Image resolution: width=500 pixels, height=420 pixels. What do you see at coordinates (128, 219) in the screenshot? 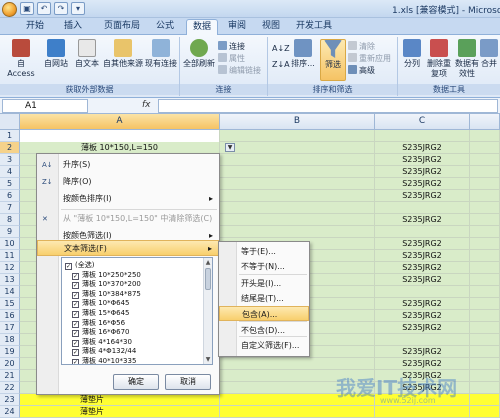
I see `clear-filter-item: ✕ 从 "薄板 10*150,L=150" 中清除筛选(C)` at bounding box center [128, 219].